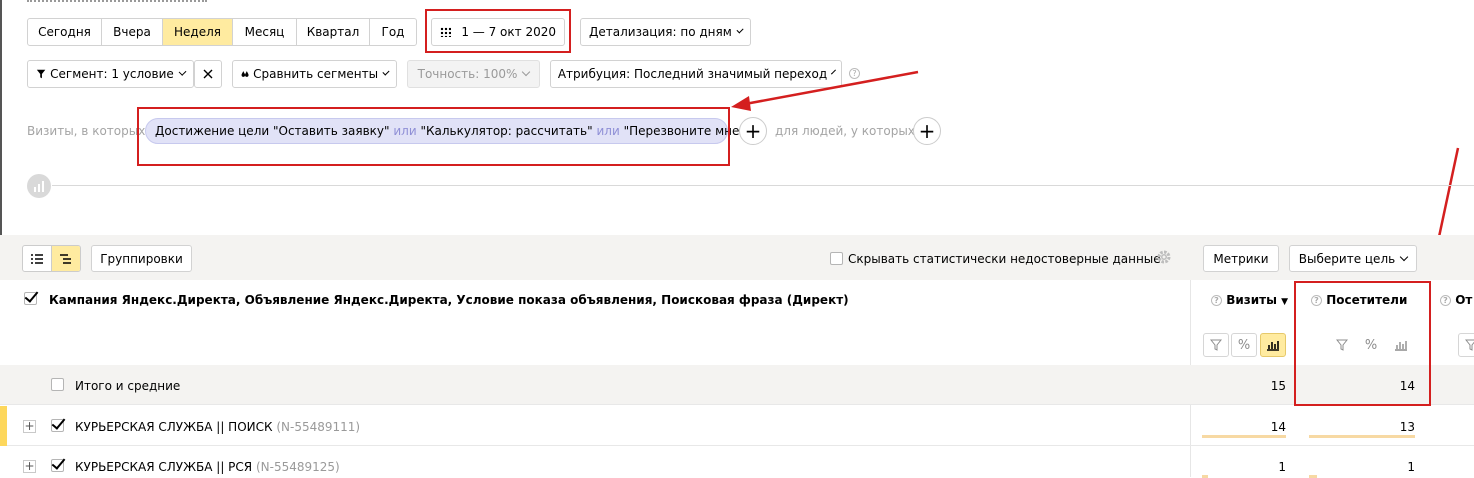 The image size is (1474, 478). I want to click on tree-view-icon, so click(65, 258).